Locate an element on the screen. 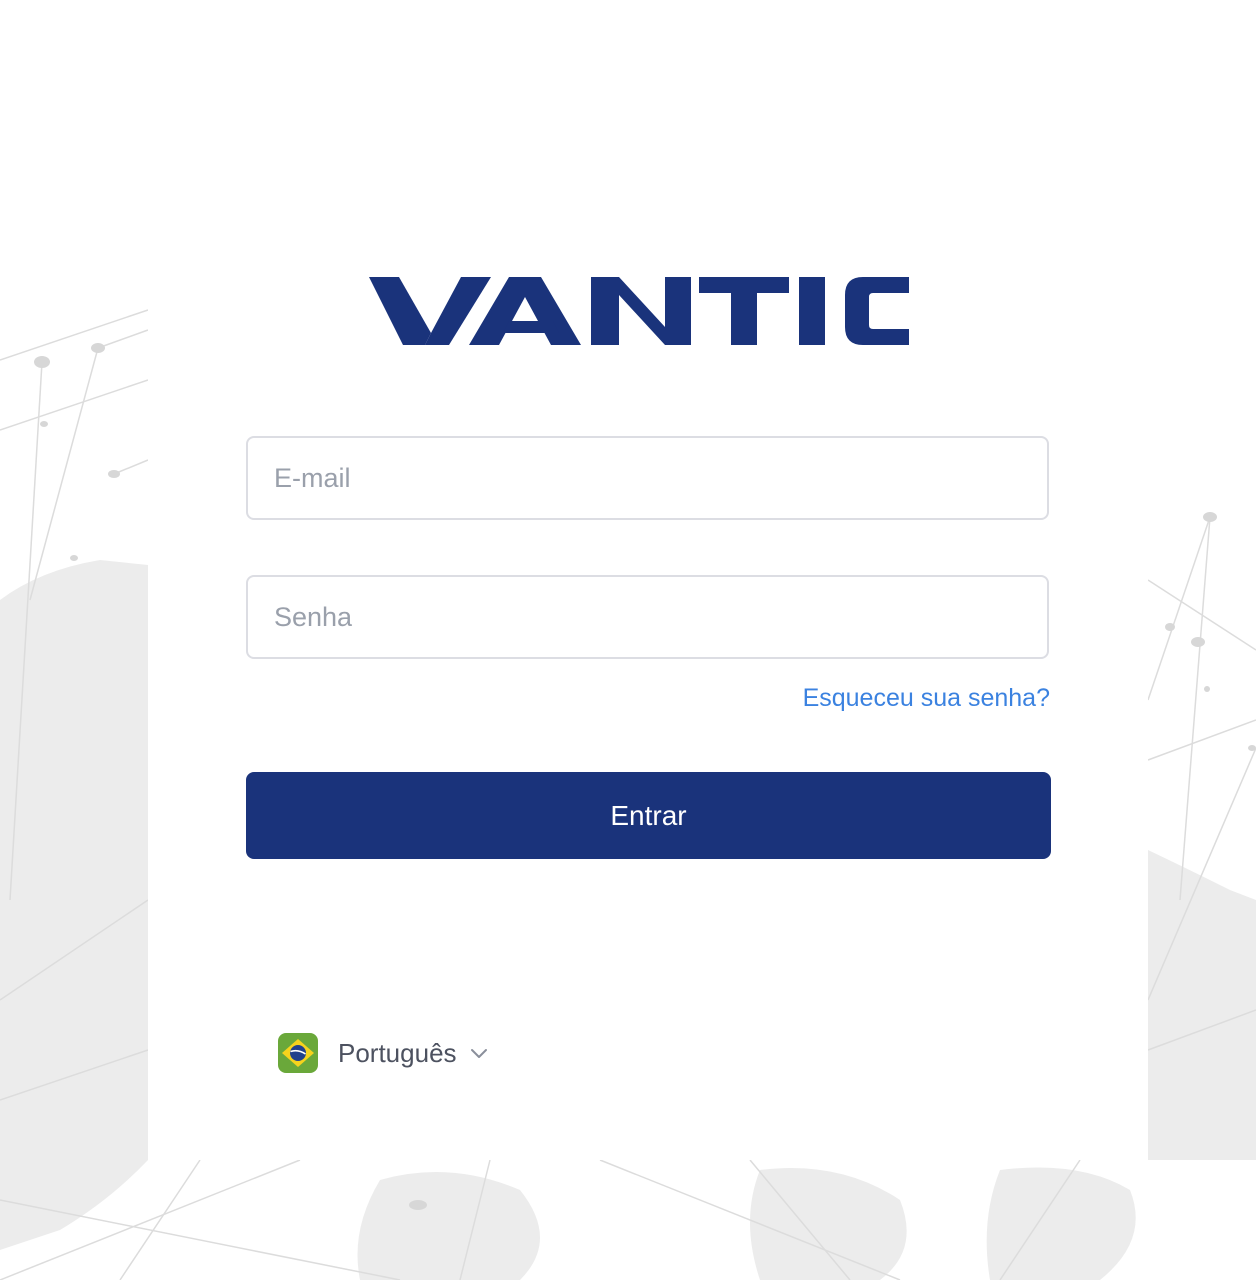 The image size is (1256, 1280). language-selector: Português is located at coordinates (383, 1053).